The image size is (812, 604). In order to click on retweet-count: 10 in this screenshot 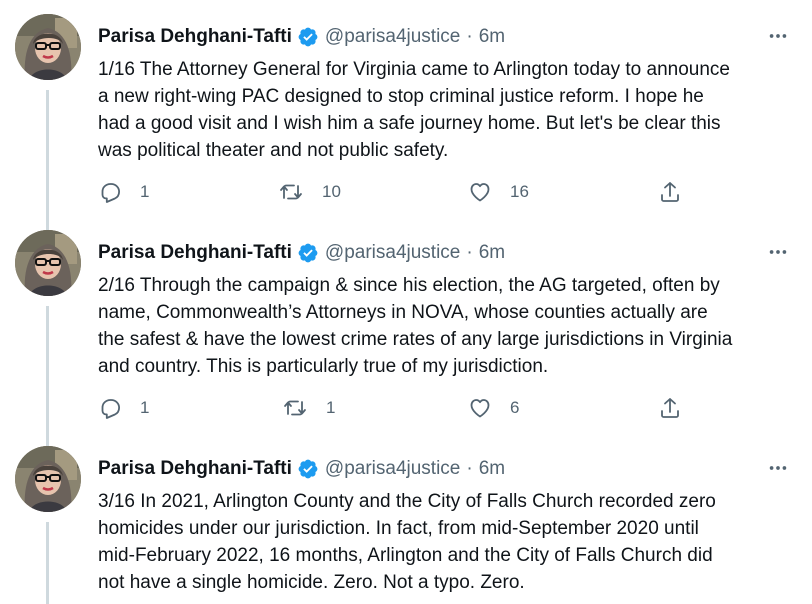, I will do `click(331, 191)`.